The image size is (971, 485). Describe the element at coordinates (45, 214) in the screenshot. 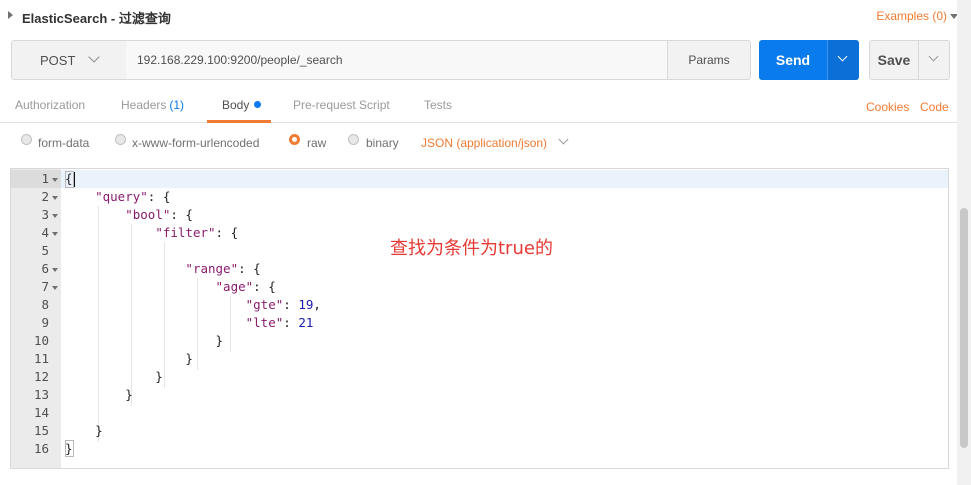

I see `line-number: 3` at that location.